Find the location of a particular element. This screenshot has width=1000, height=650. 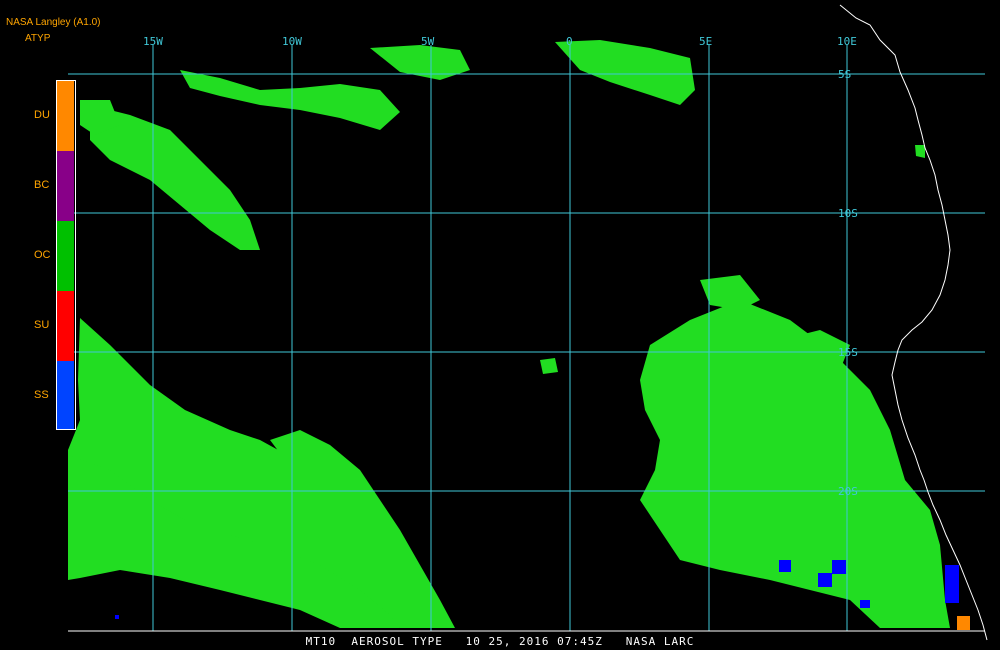

legend-label-bc: BC is located at coordinates (42, 185).